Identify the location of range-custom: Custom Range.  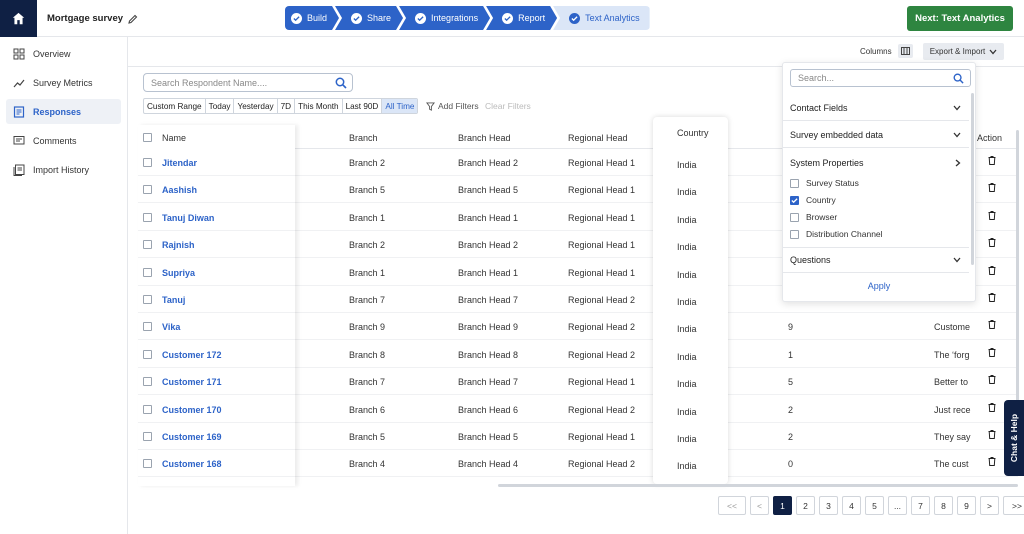
(175, 106).